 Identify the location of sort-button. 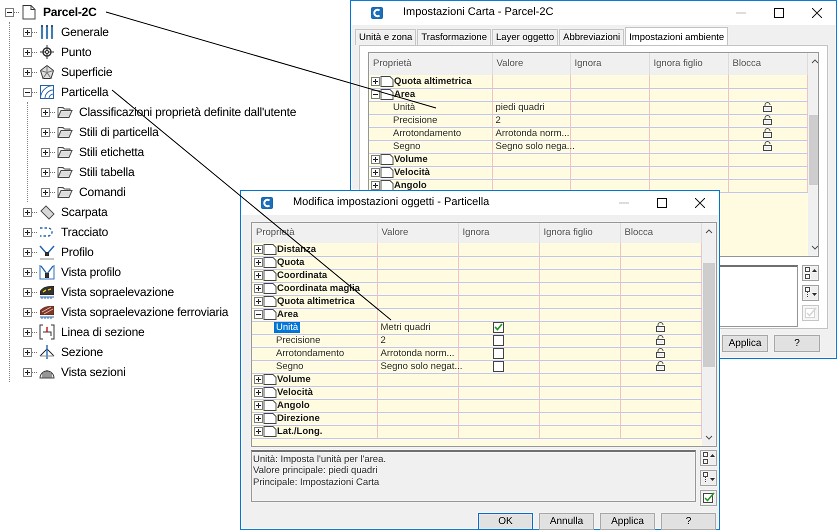
(810, 273).